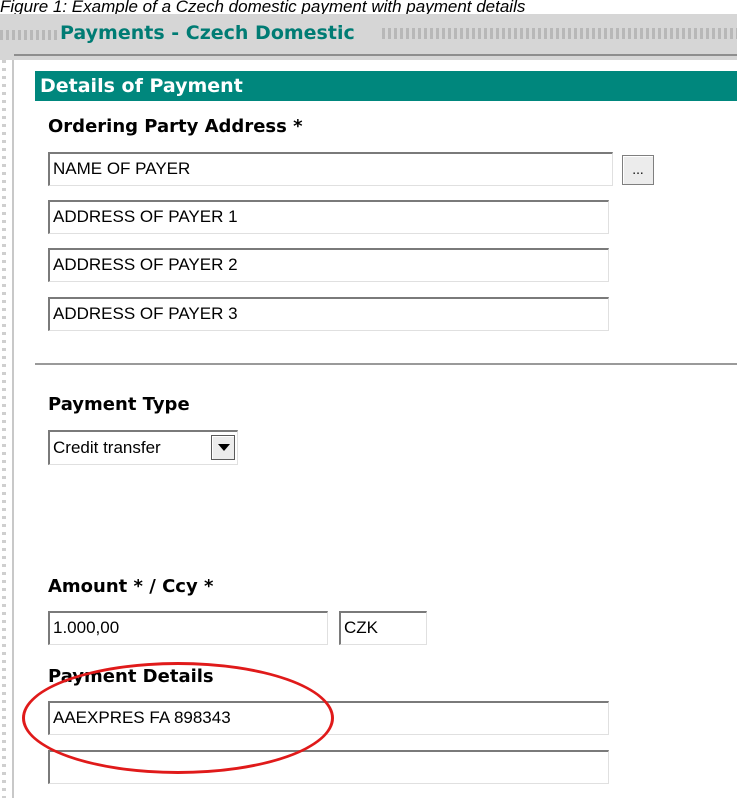 The image size is (737, 798). I want to click on page-title: Payments - Czech Domestic, so click(210, 33).